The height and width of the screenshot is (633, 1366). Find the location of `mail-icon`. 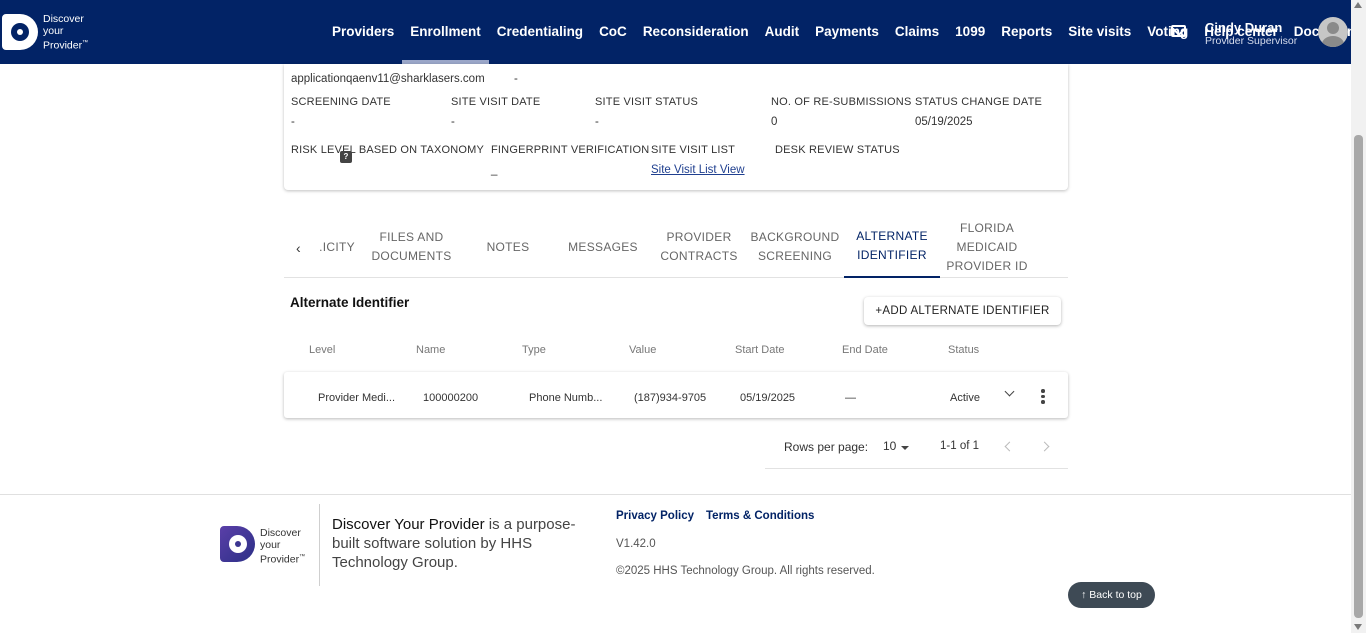

mail-icon is located at coordinates (1178, 31).